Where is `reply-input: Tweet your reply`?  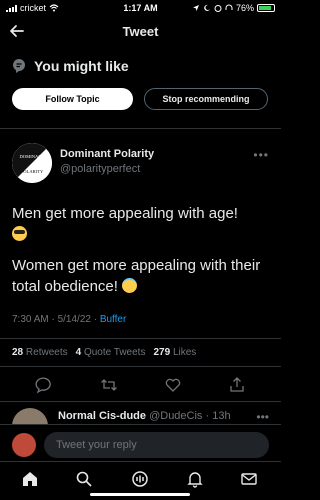 reply-input: Tweet your reply is located at coordinates (156, 445).